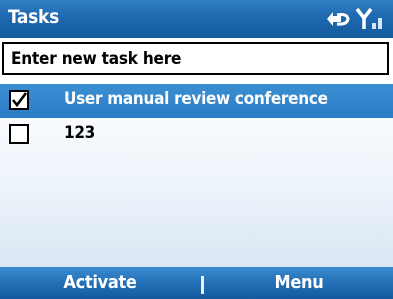 The width and height of the screenshot is (393, 299). I want to click on task-row-user-manual-review: User manual review conference, so click(196, 101).